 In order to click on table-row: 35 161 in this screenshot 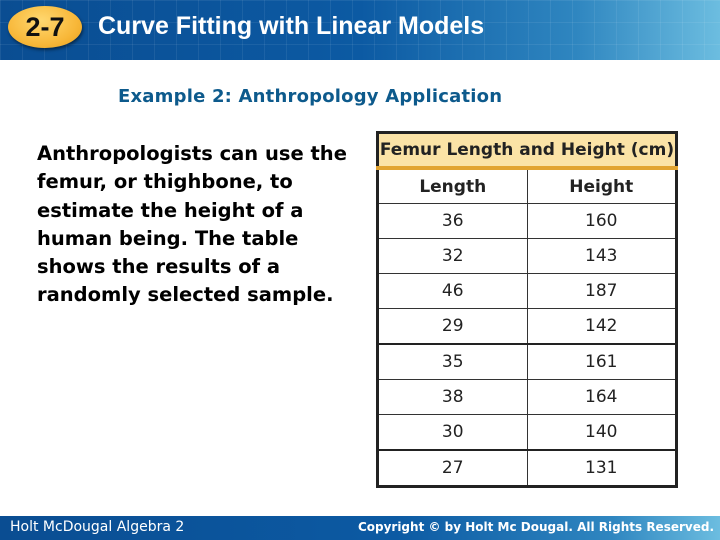, I will do `click(527, 362)`.